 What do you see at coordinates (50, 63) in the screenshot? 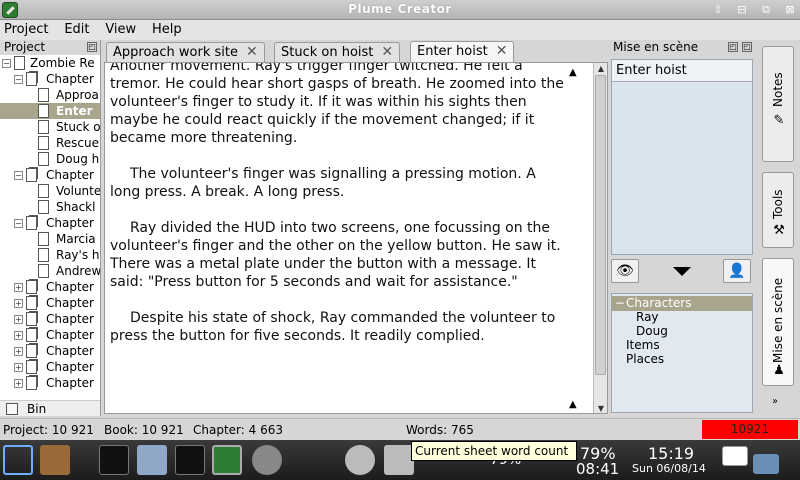
I see `tree-item: − Zombie Re` at bounding box center [50, 63].